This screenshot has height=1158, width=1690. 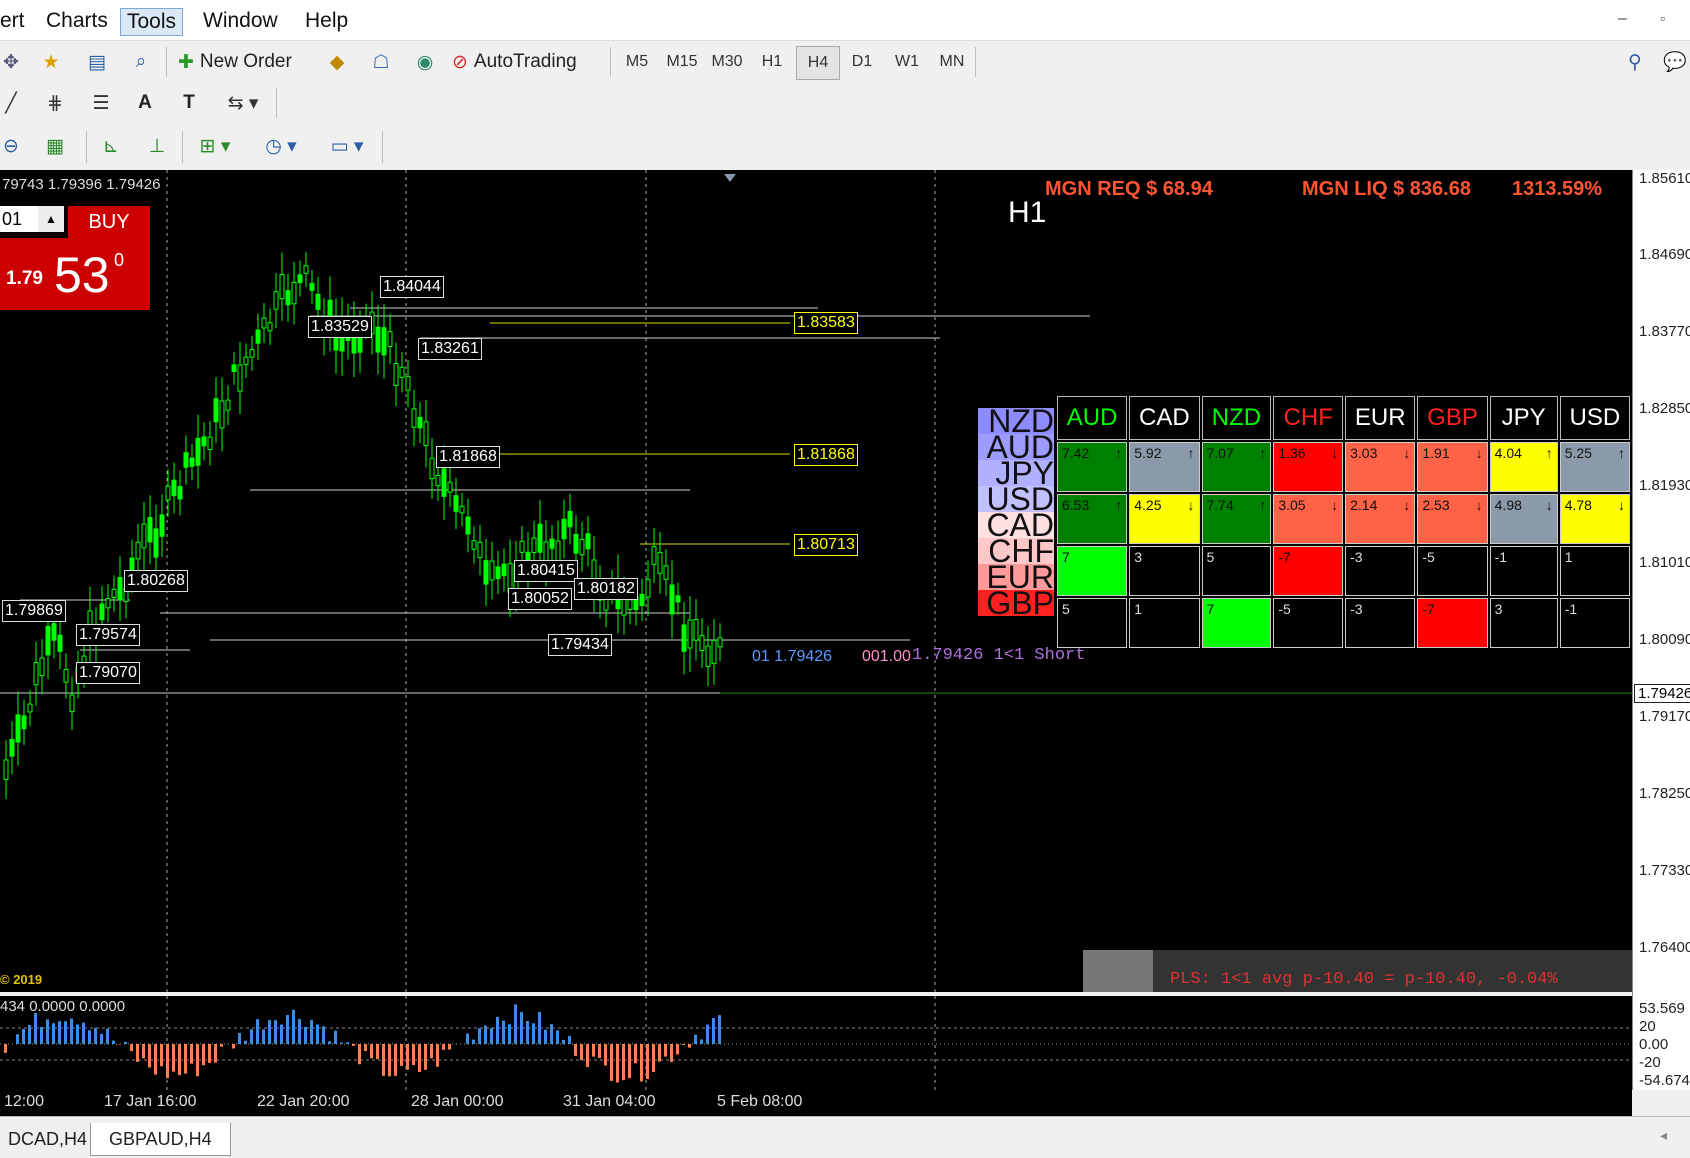 What do you see at coordinates (75, 274) in the screenshot?
I see `buy-price-panel: 1.79 53 0` at bounding box center [75, 274].